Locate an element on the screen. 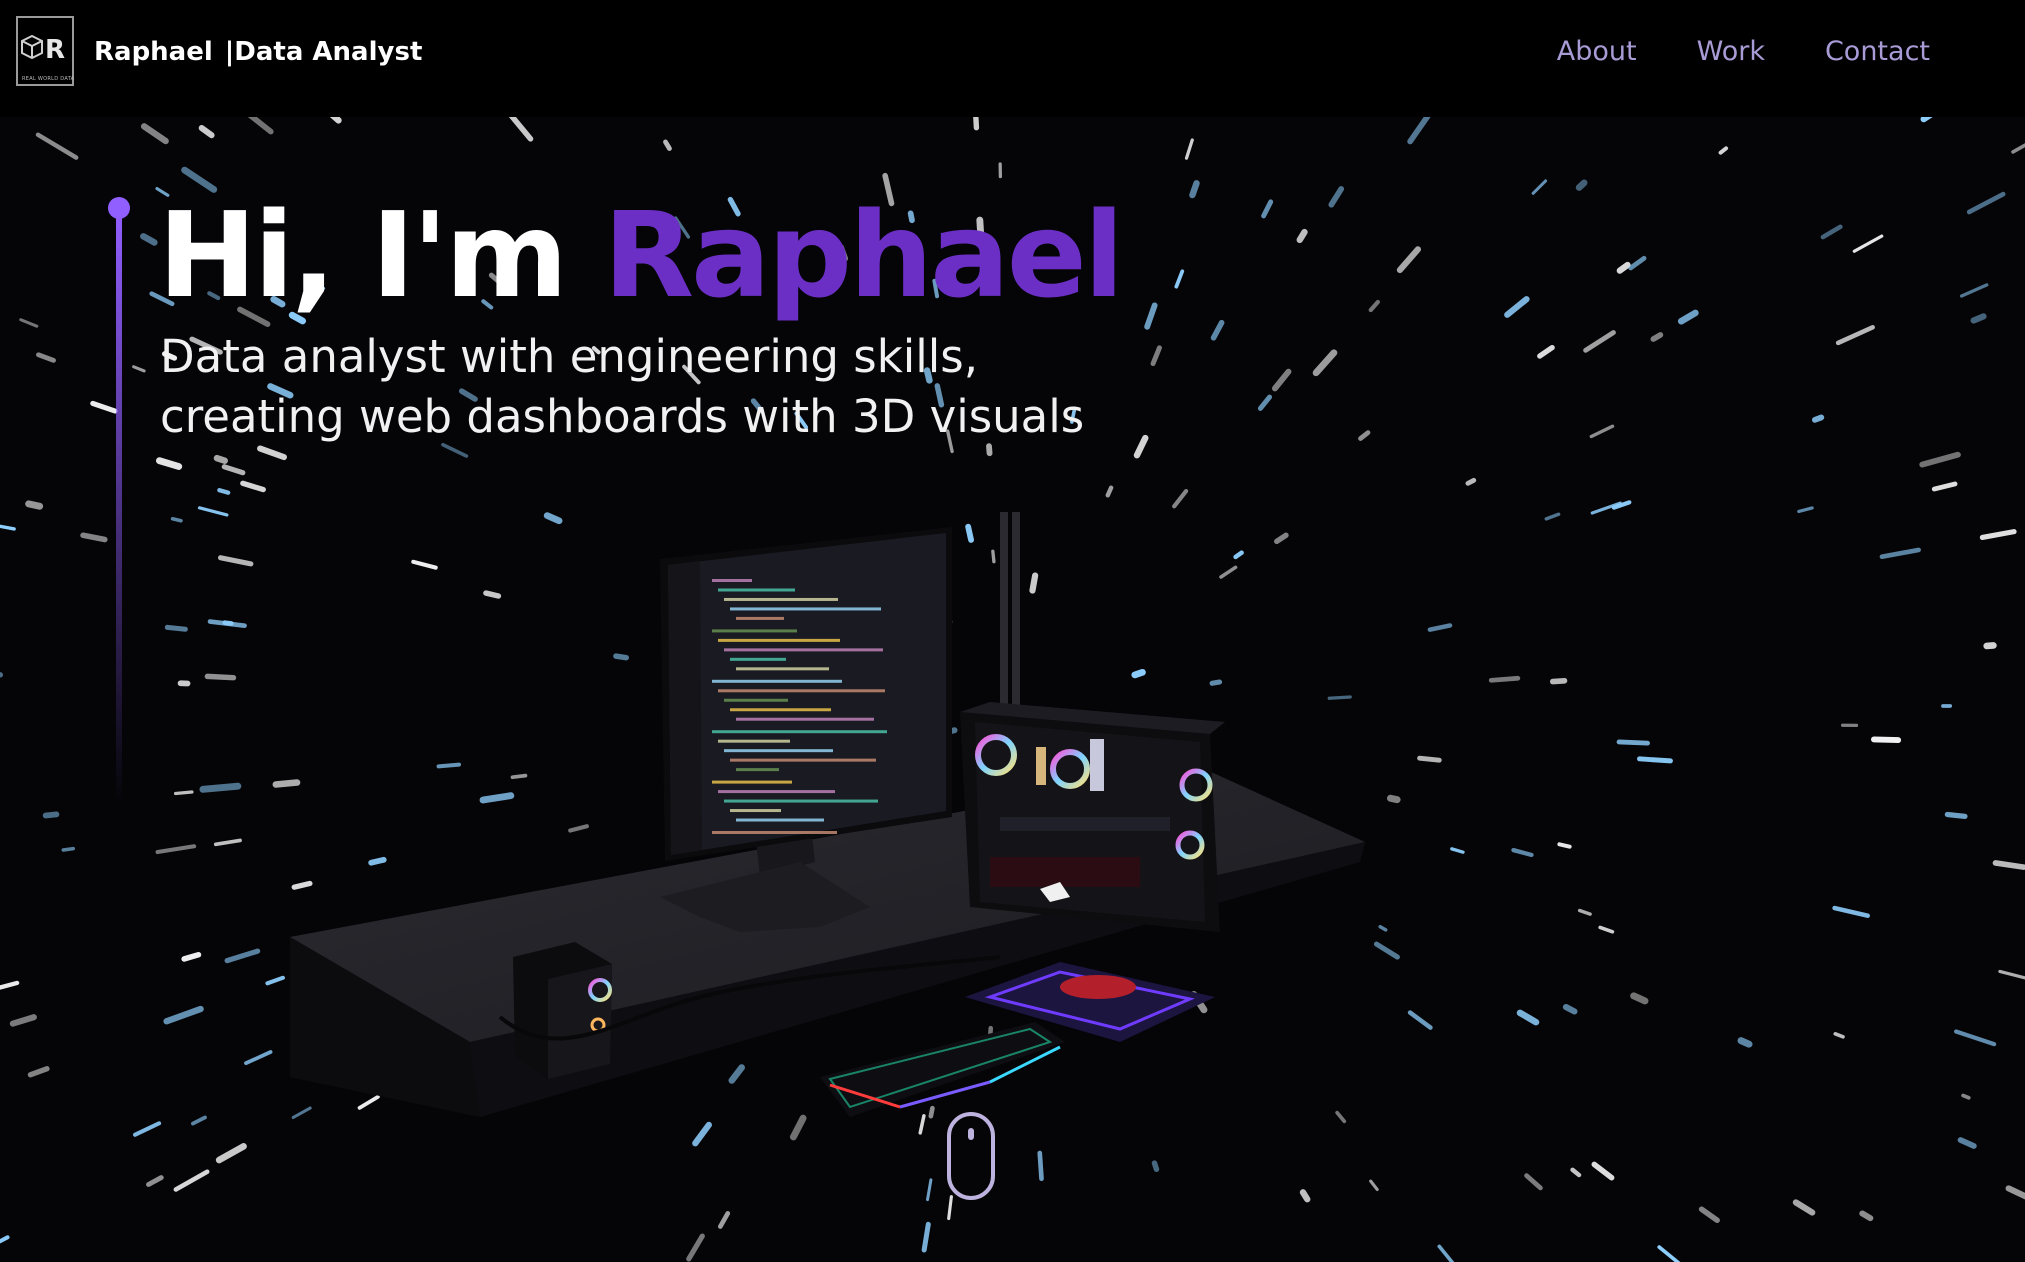 The width and height of the screenshot is (2025, 1262). mouse-scroll-icon is located at coordinates (971, 1156).